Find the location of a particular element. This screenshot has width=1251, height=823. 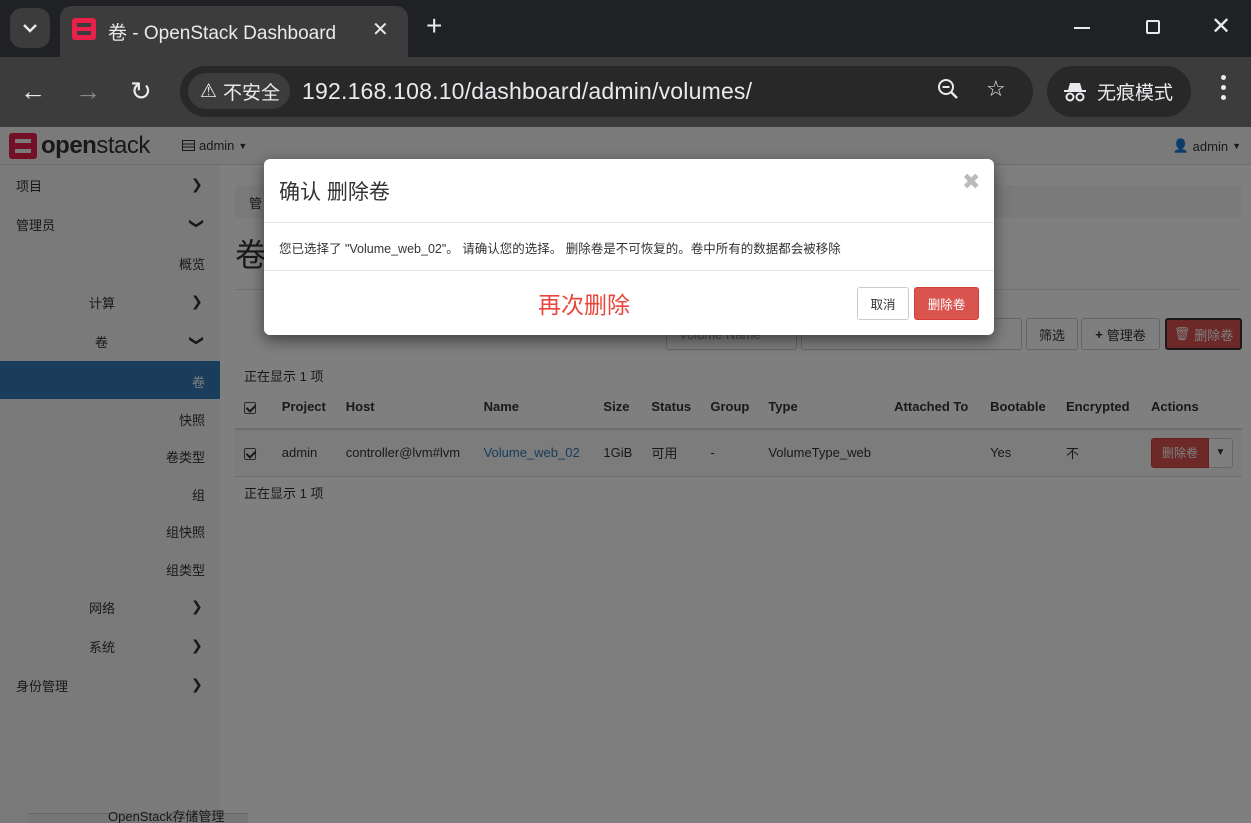

tab-title: 卷 - OpenStack Dashboard is located at coordinates (222, 33).